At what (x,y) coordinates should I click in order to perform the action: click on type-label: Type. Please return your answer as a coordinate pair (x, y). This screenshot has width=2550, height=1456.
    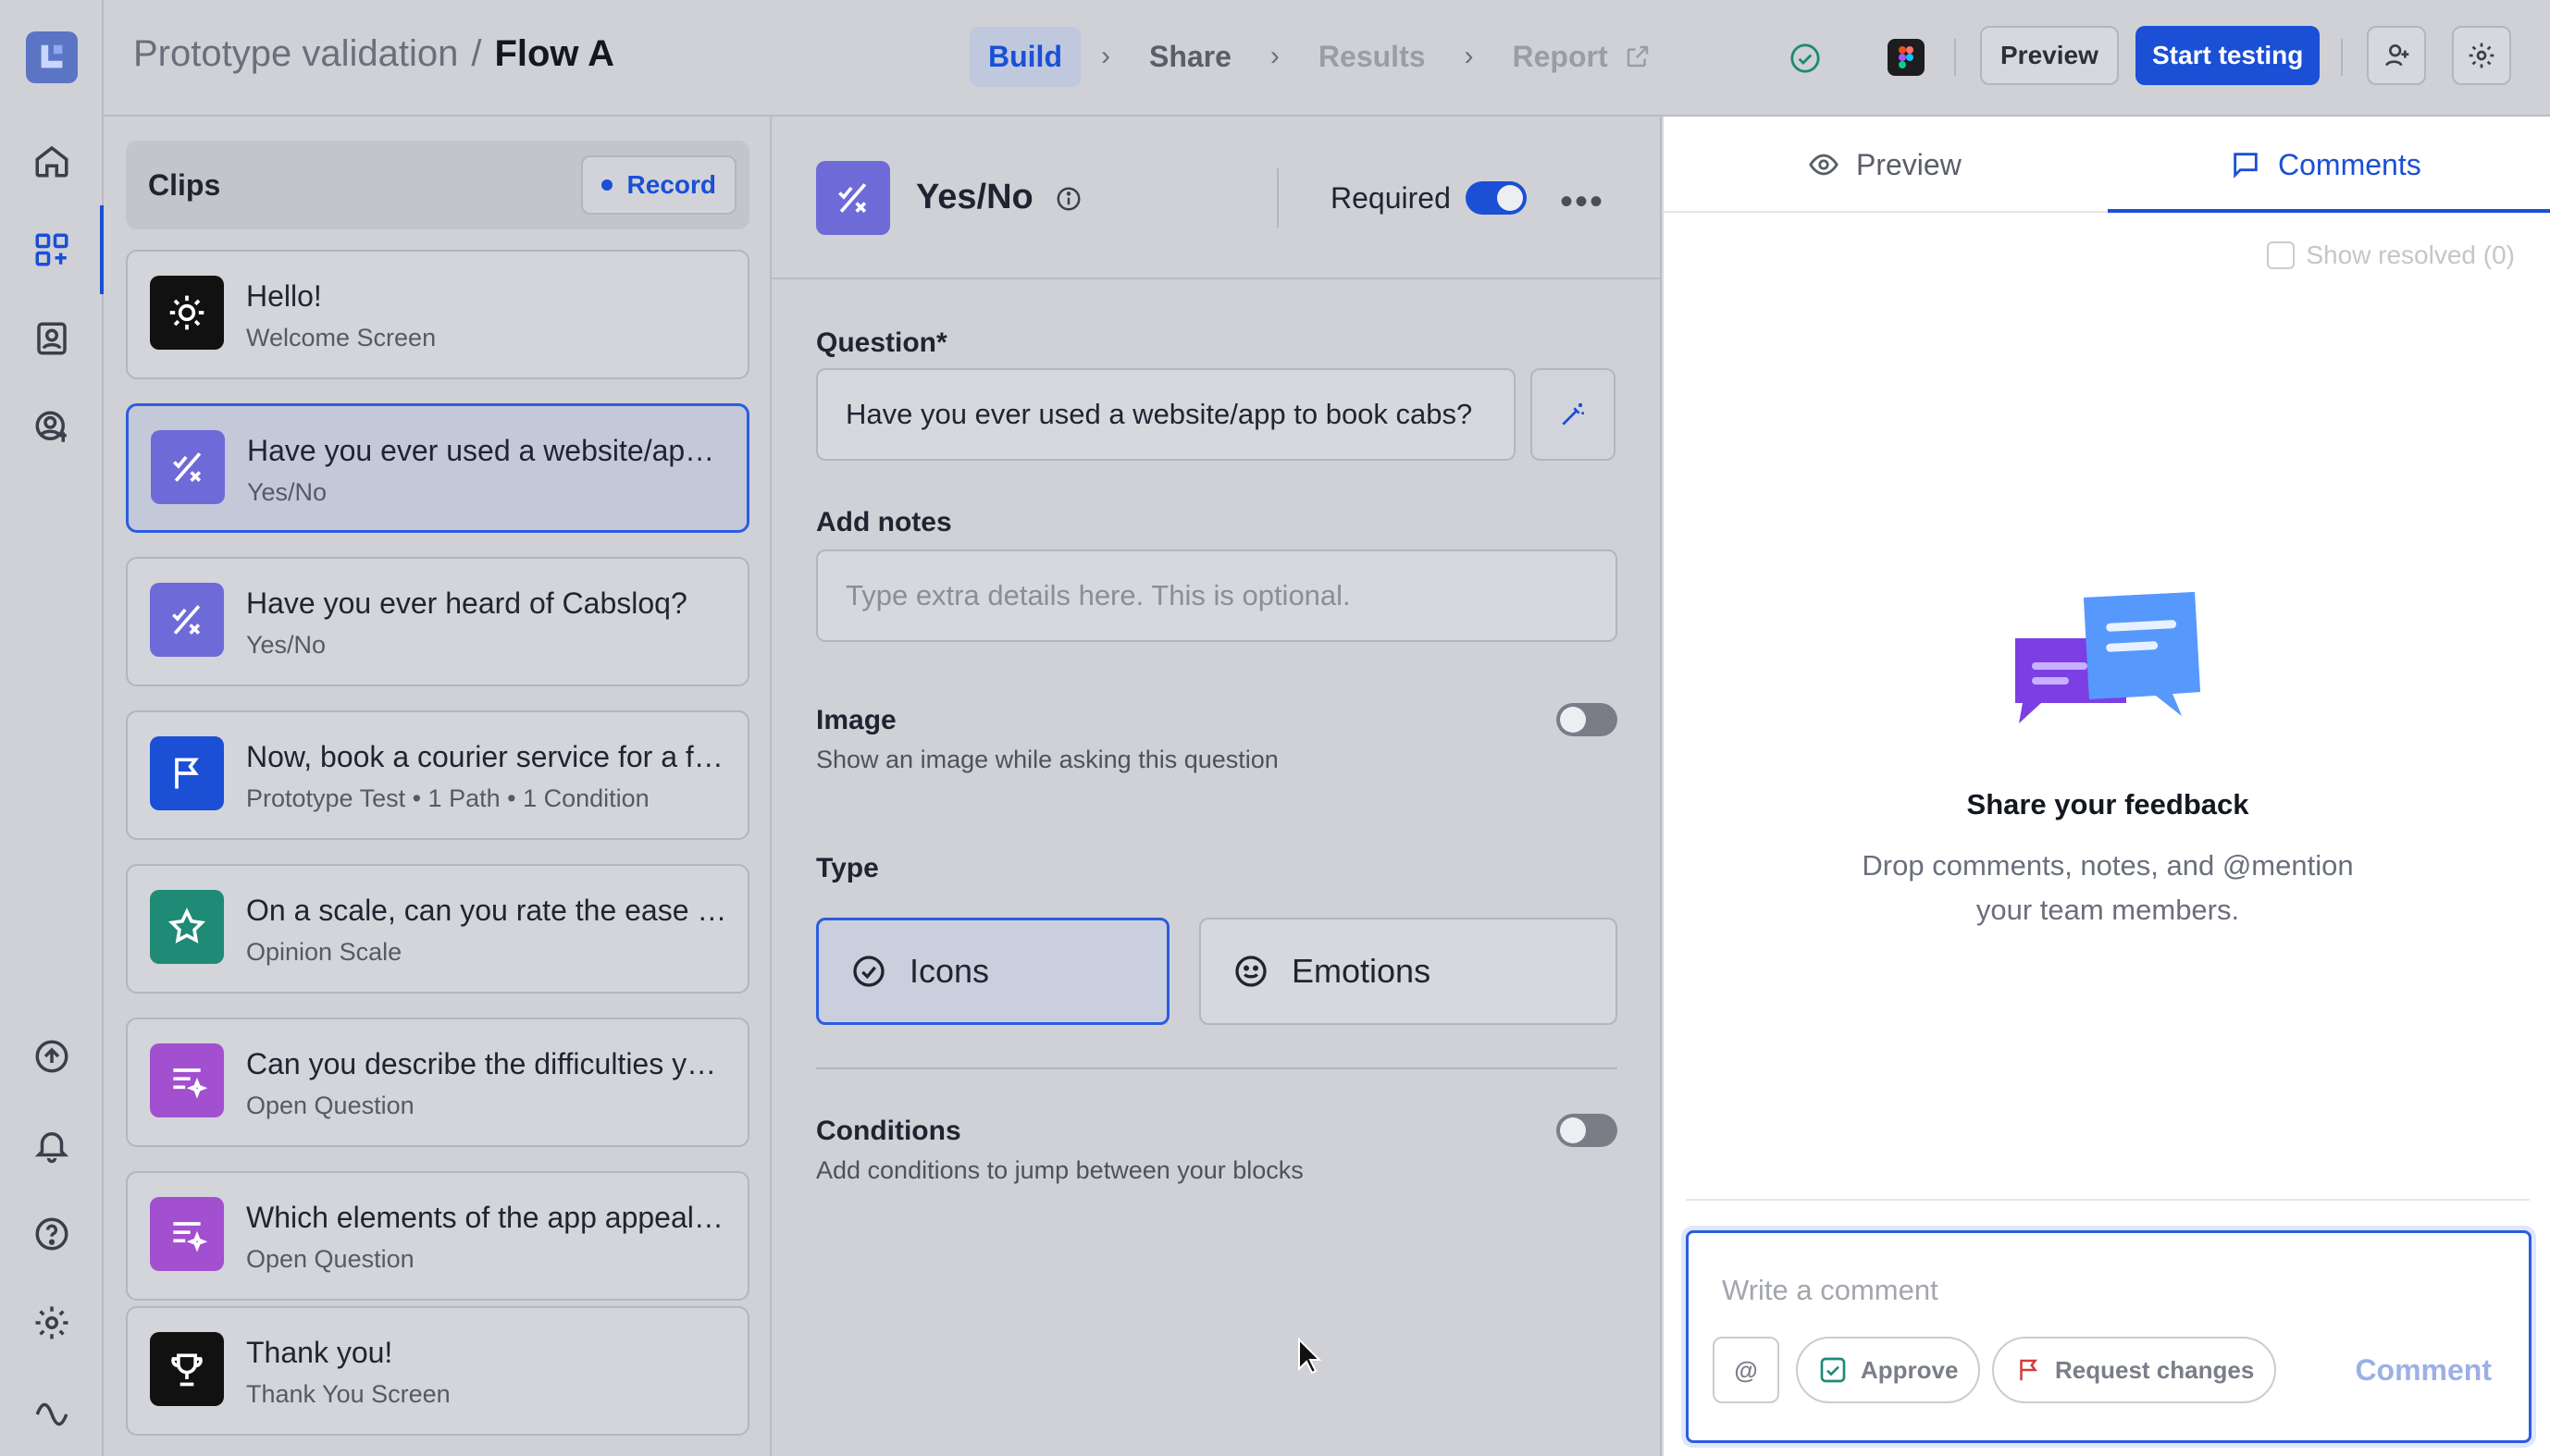
    Looking at the image, I should click on (847, 868).